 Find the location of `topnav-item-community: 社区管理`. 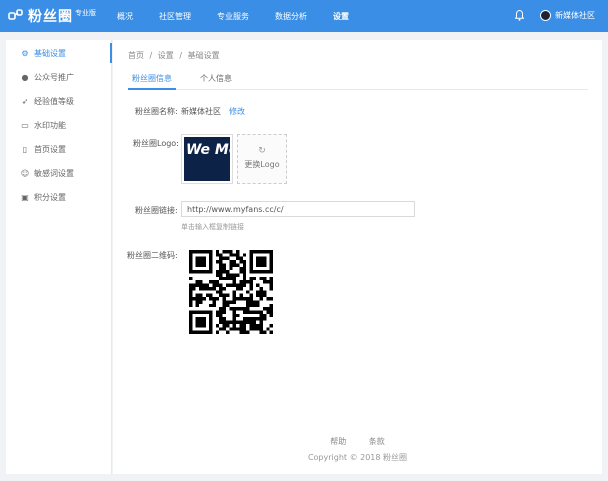

topnav-item-community: 社区管理 is located at coordinates (175, 16).